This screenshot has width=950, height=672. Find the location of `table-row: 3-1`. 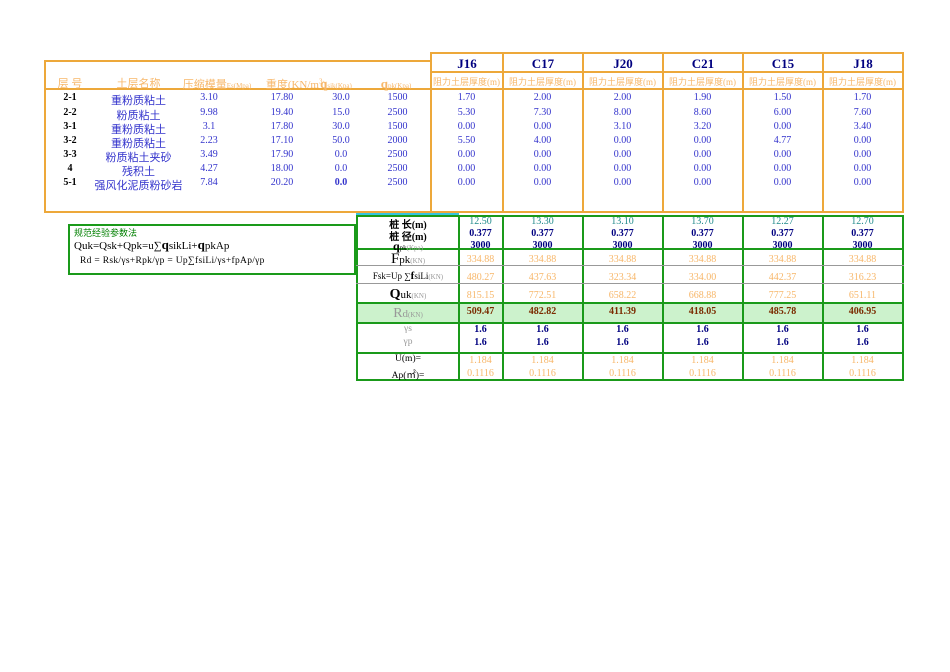

table-row: 3-1 is located at coordinates (70, 126).